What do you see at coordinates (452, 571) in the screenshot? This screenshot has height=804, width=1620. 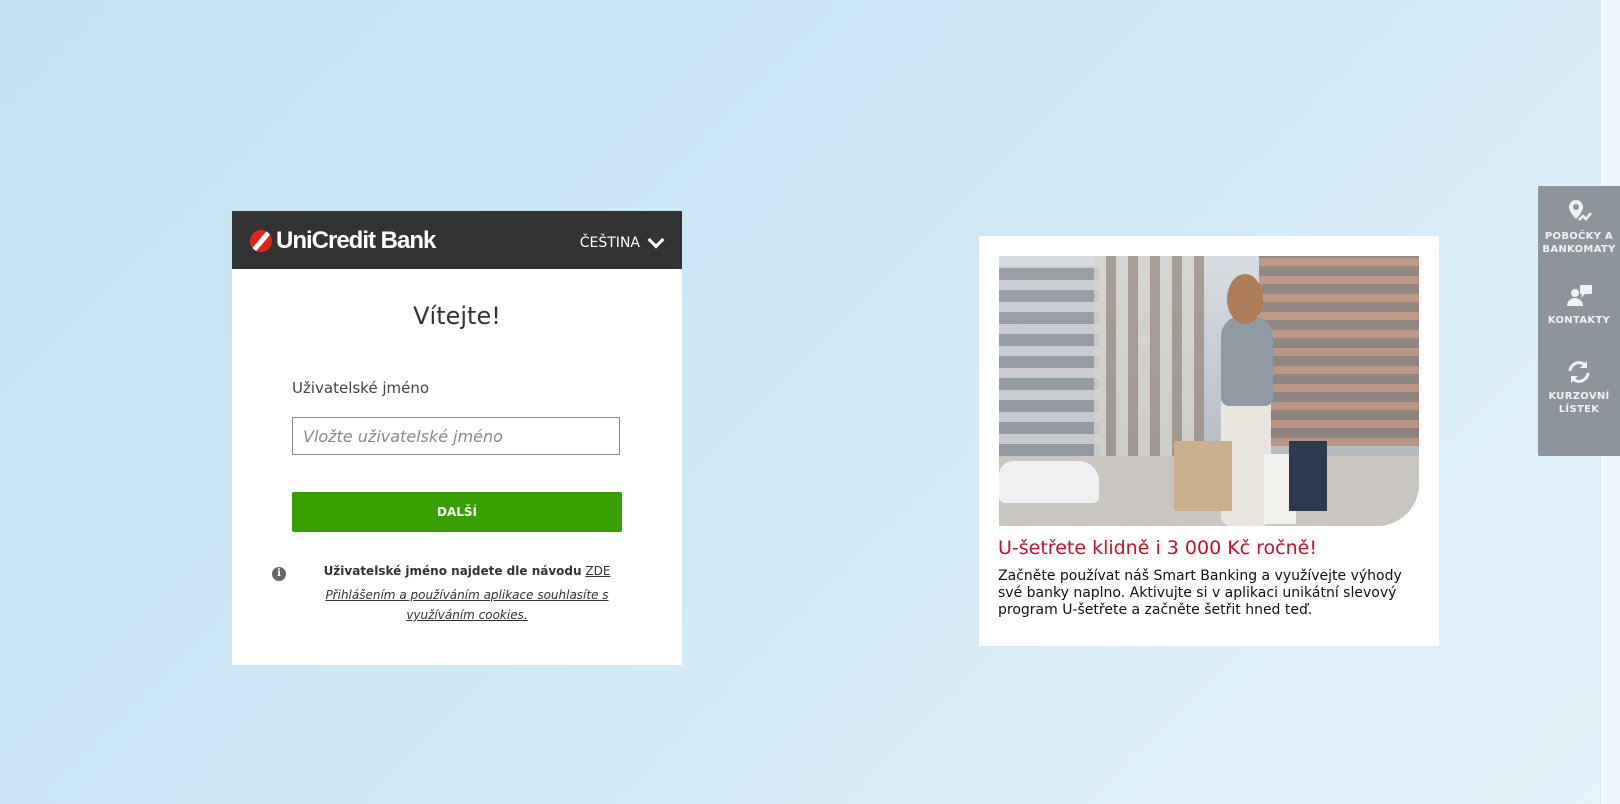 I see `help-text: Uživatelské jméno najdete dle návodu` at bounding box center [452, 571].